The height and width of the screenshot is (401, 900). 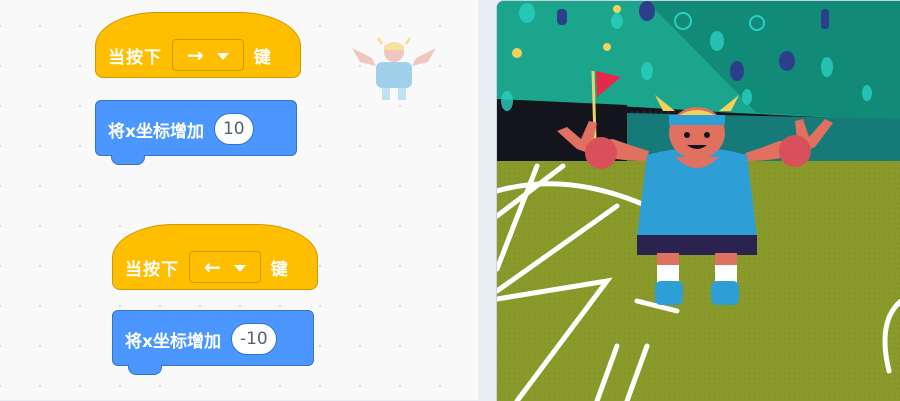 I want to click on x-change-input: -10, so click(x=253, y=339).